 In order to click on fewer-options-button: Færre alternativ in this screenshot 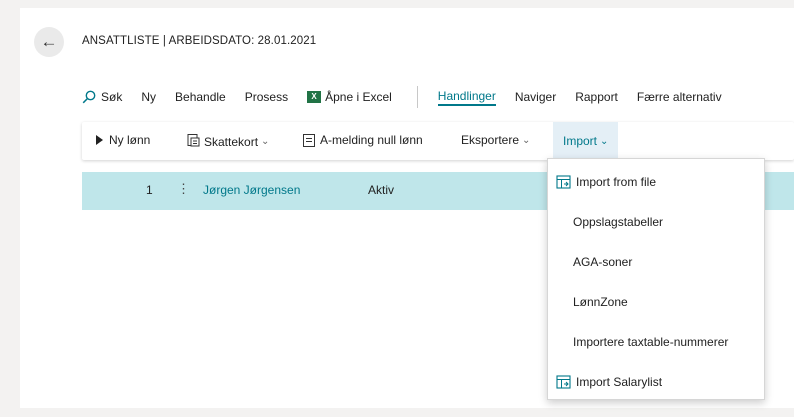, I will do `click(679, 97)`.